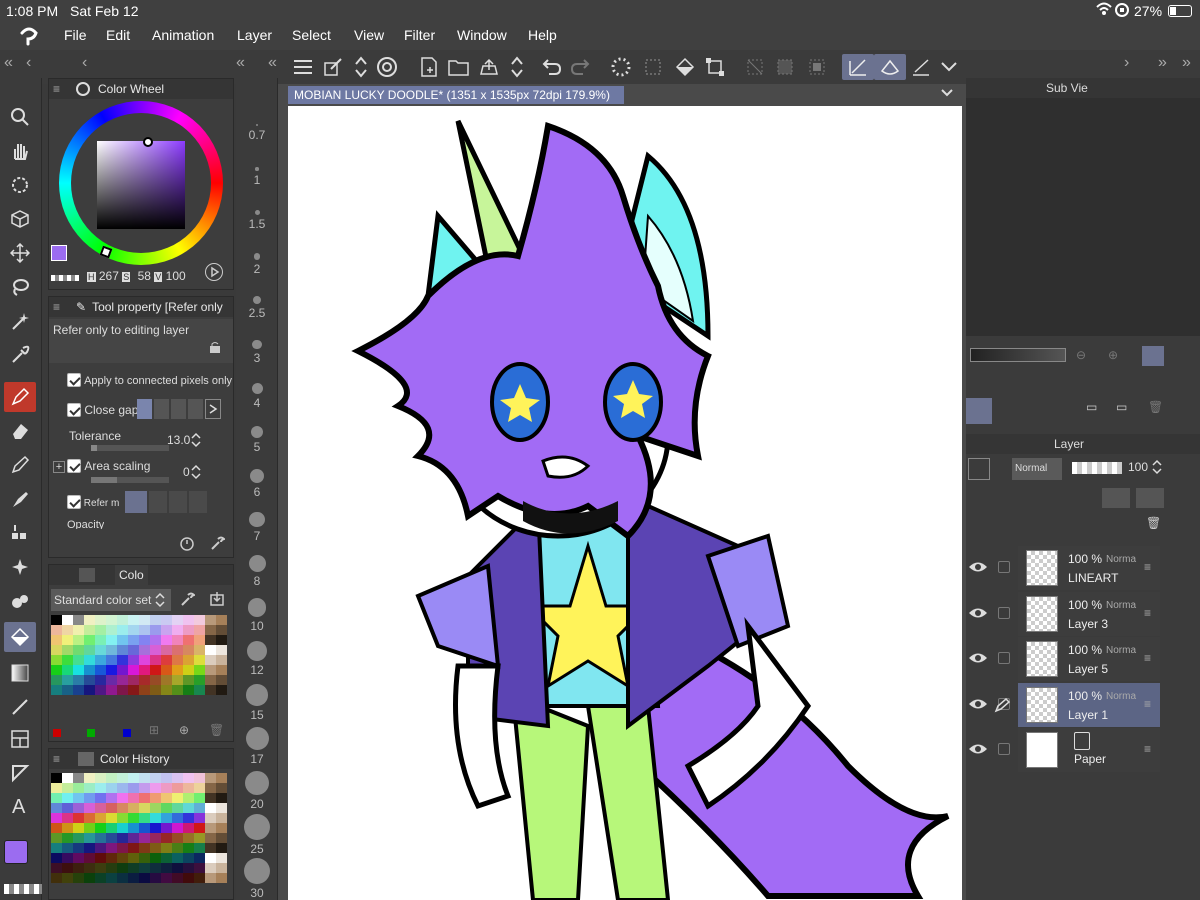  I want to click on pencil-icon, so click(20, 465).